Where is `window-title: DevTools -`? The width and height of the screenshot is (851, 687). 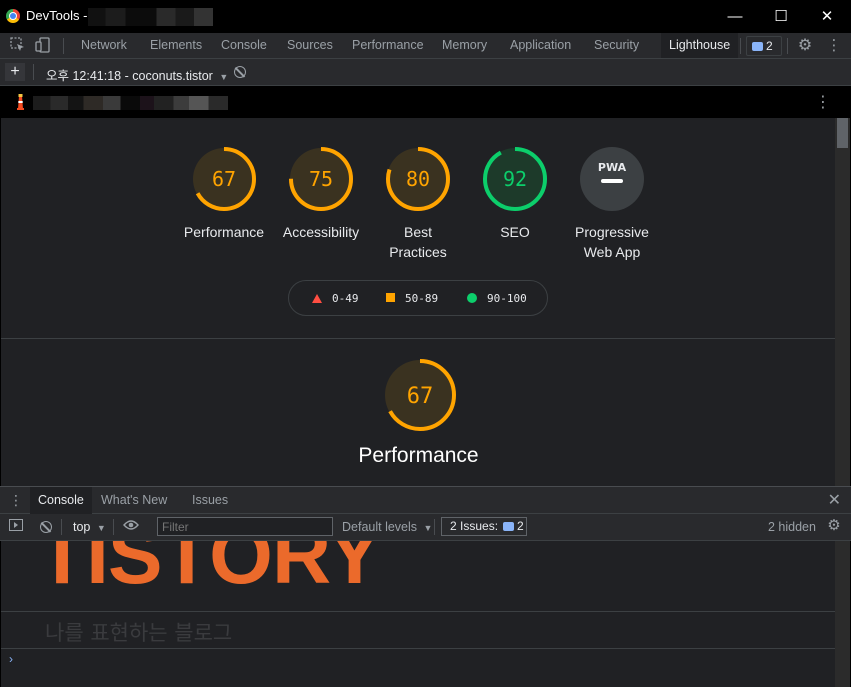
window-title: DevTools - is located at coordinates (57, 15).